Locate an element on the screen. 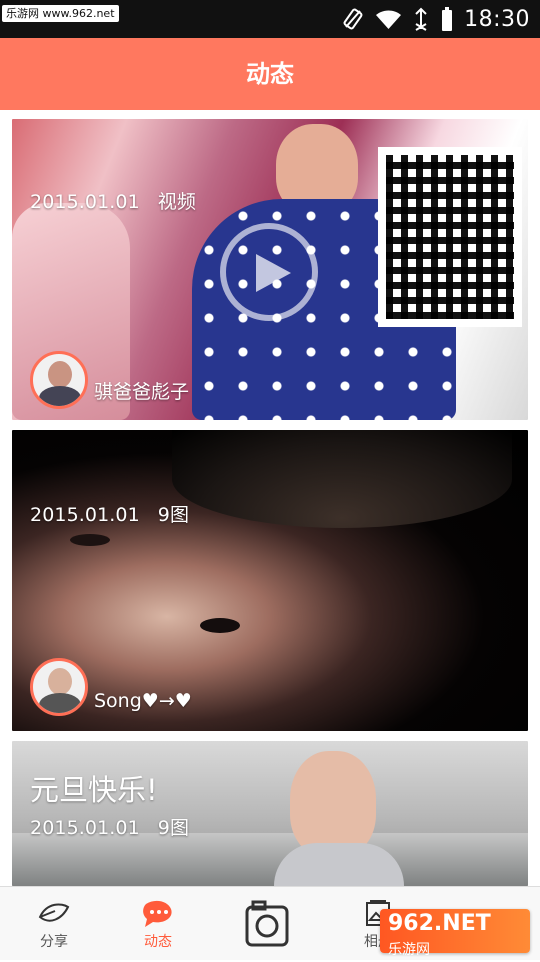 The image size is (540, 962). photo-eye-left is located at coordinates (90, 540).